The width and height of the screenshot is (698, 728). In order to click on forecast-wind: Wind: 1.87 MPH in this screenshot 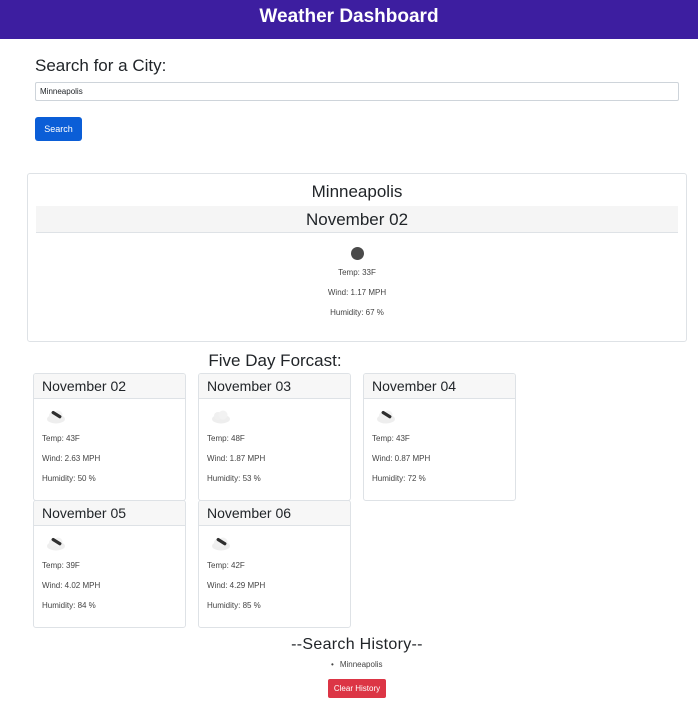, I will do `click(236, 458)`.